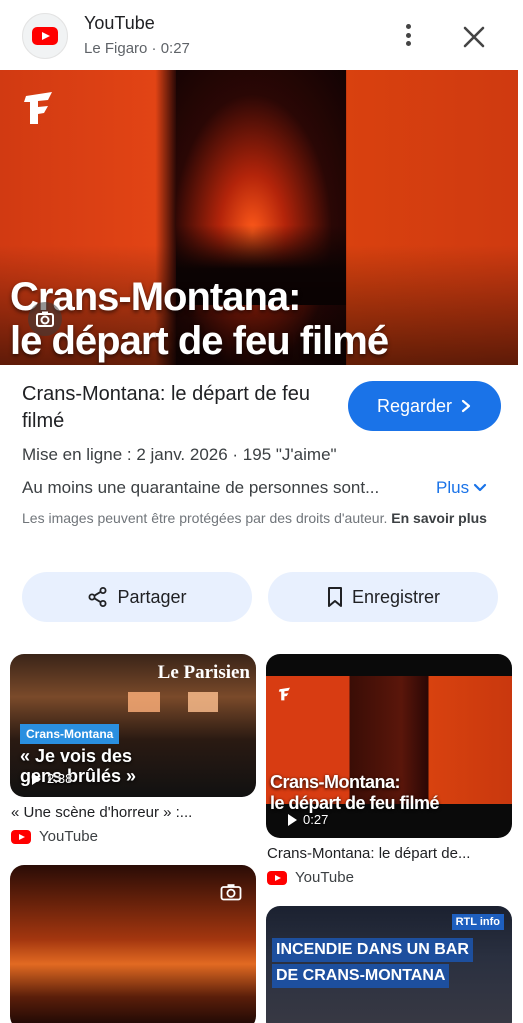 Image resolution: width=523 pixels, height=1023 pixels. I want to click on share-icon, so click(97, 597).